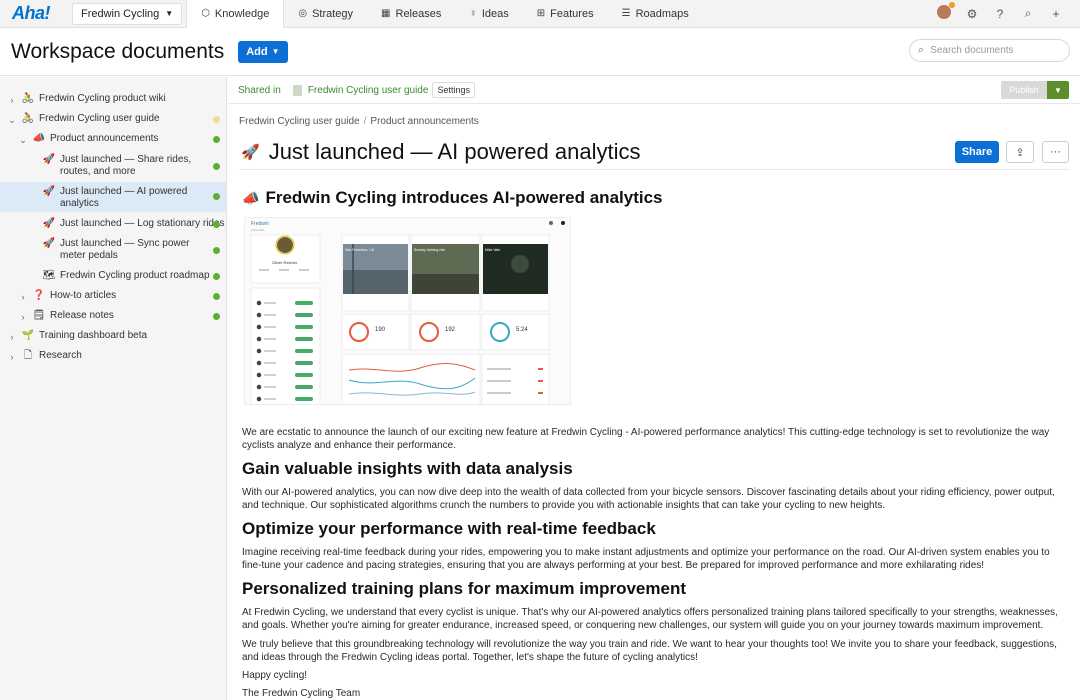  I want to click on settings-button: Settings, so click(453, 90).